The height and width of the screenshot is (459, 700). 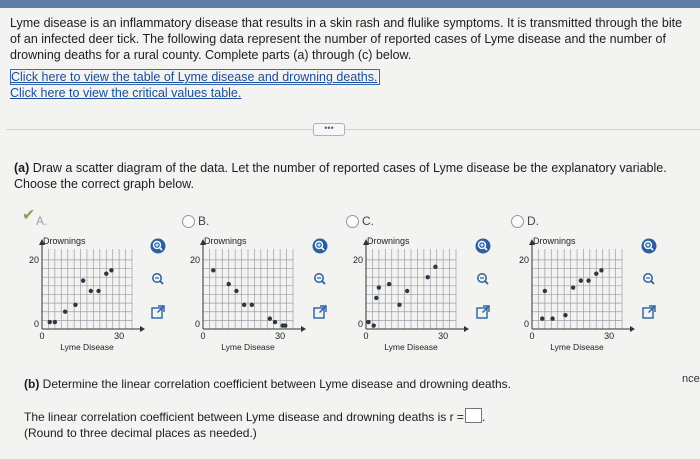 I want to click on option-c-letter: C., so click(x=368, y=221).